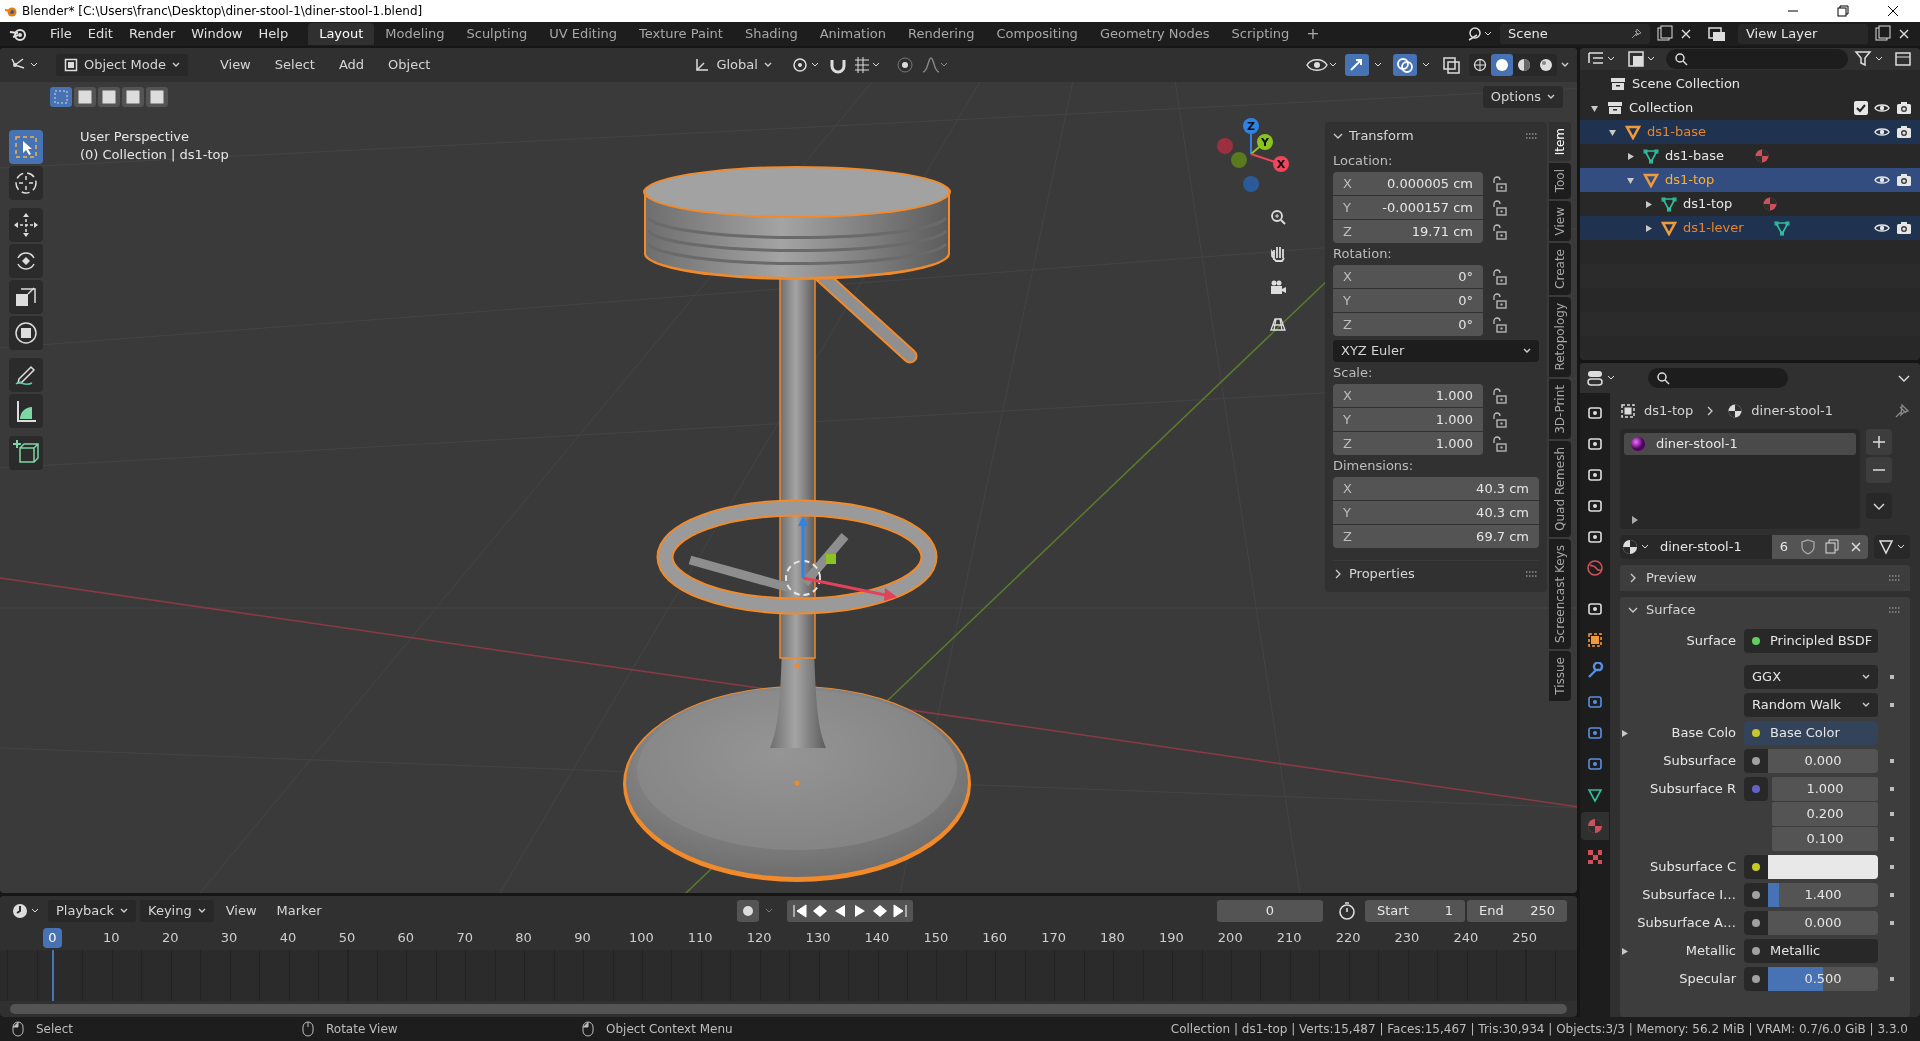 Image resolution: width=1920 pixels, height=1041 pixels. What do you see at coordinates (1037, 34) in the screenshot?
I see `workspace-tab: Compositing` at bounding box center [1037, 34].